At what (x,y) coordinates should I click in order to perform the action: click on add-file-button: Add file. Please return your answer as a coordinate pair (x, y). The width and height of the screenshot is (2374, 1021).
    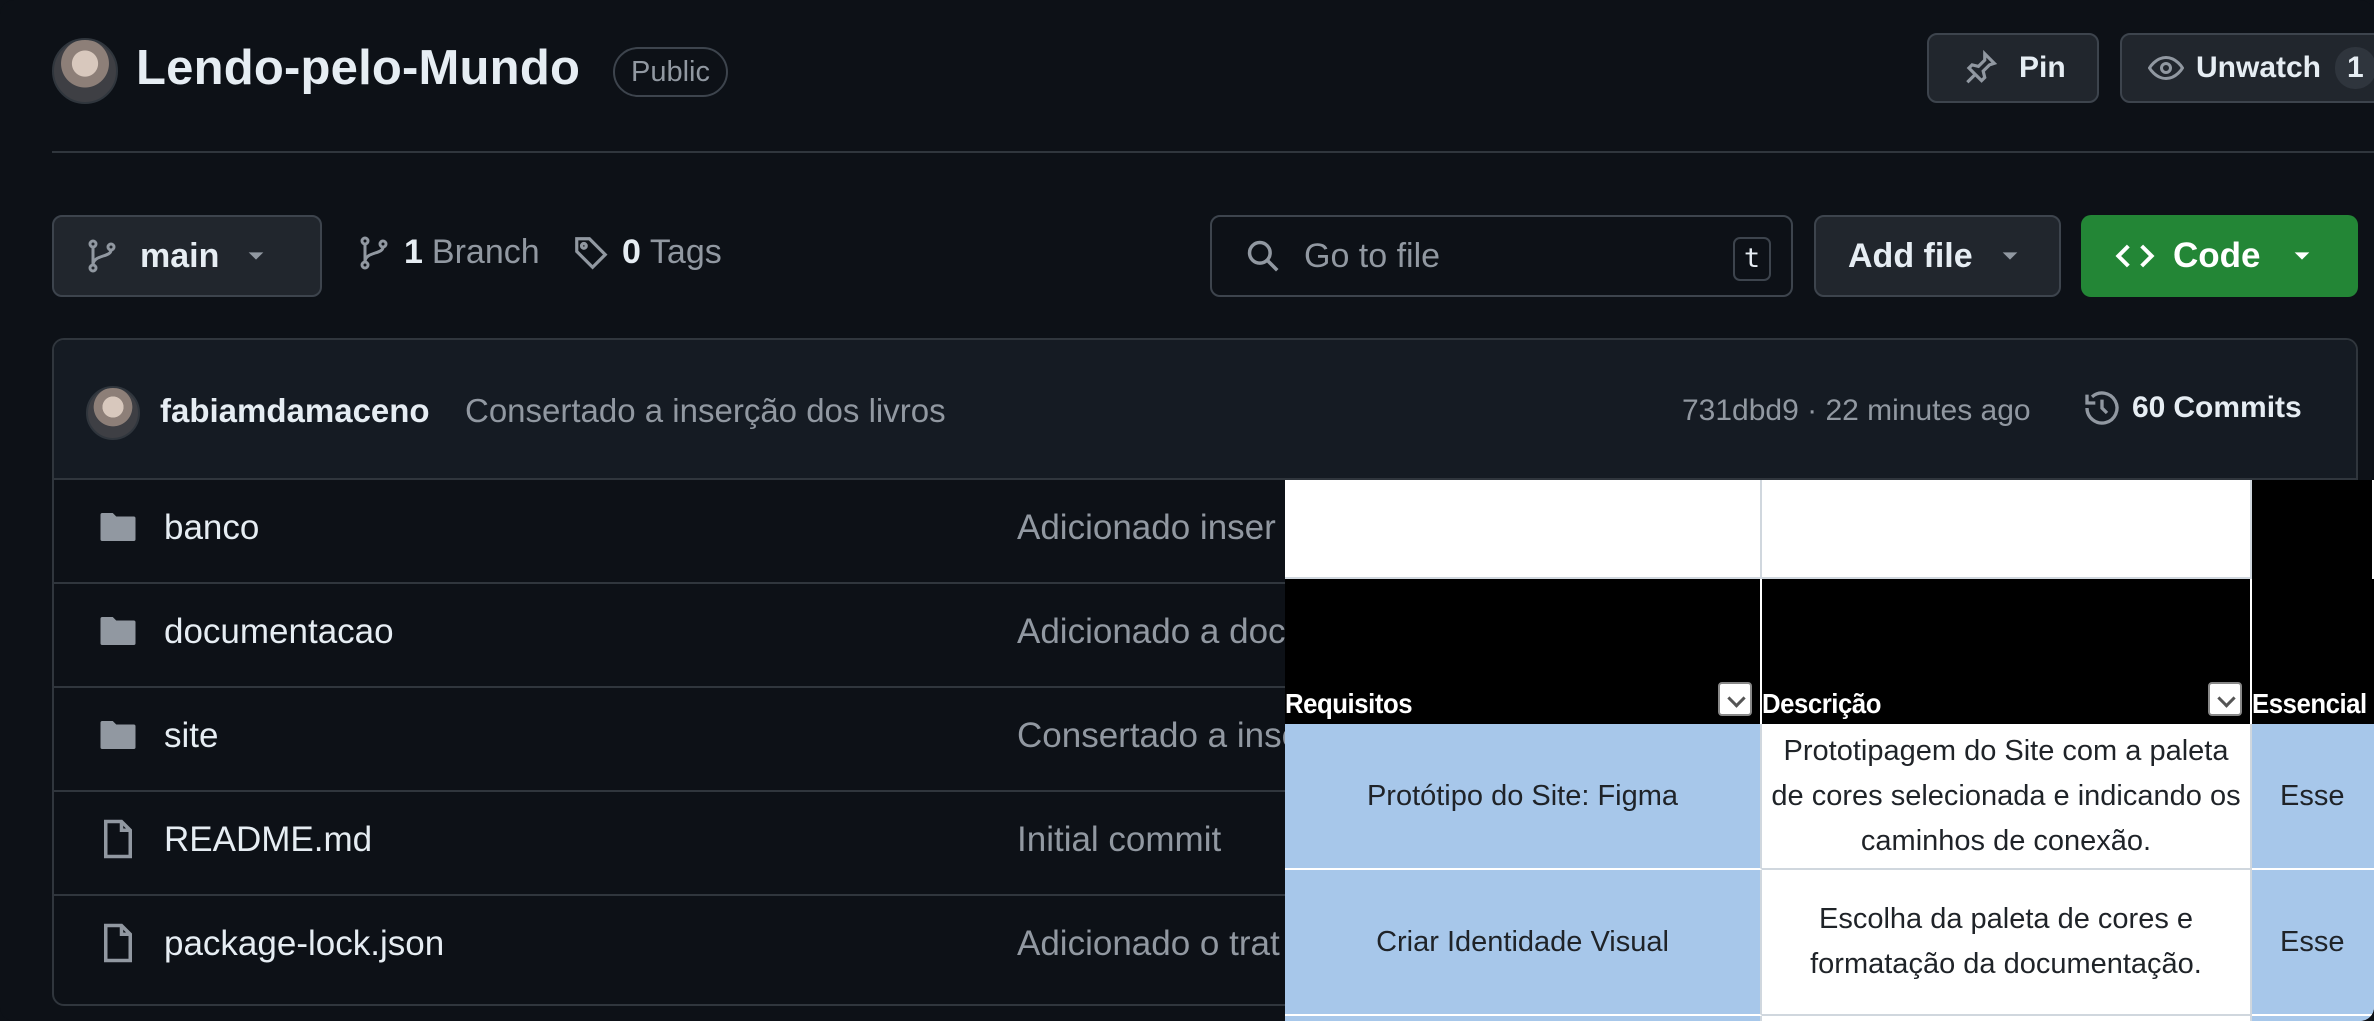
    Looking at the image, I should click on (1937, 256).